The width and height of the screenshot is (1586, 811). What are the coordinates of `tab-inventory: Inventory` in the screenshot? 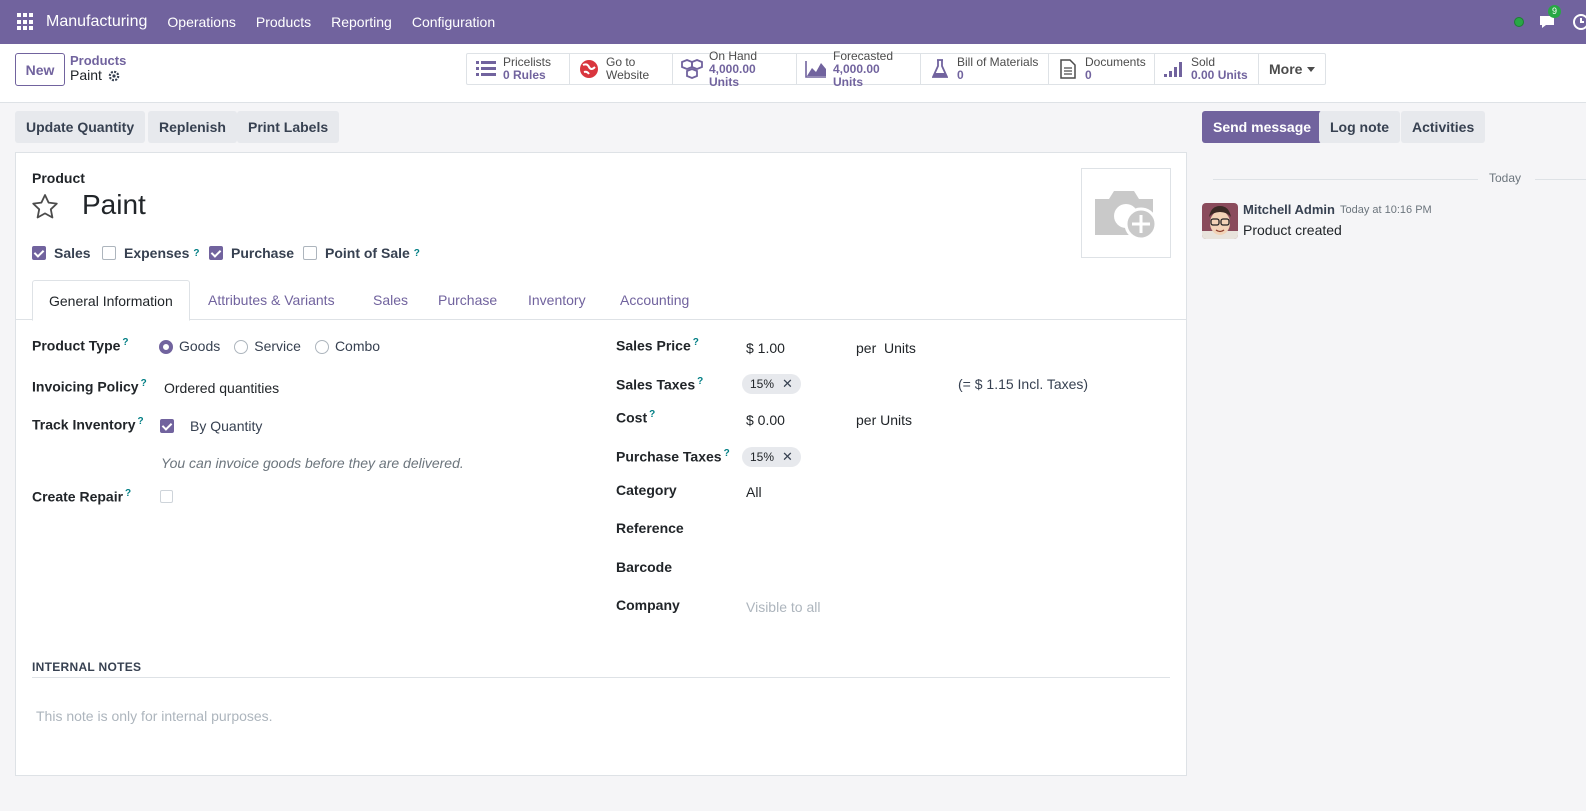 It's located at (557, 300).